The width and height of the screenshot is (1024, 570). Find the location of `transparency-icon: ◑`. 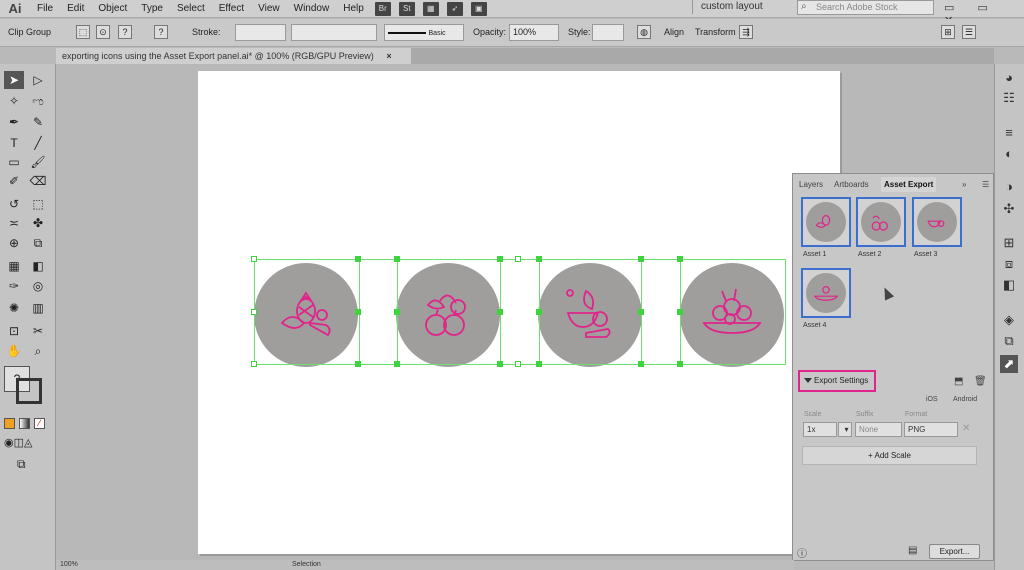

transparency-icon: ◑ is located at coordinates (1009, 187).